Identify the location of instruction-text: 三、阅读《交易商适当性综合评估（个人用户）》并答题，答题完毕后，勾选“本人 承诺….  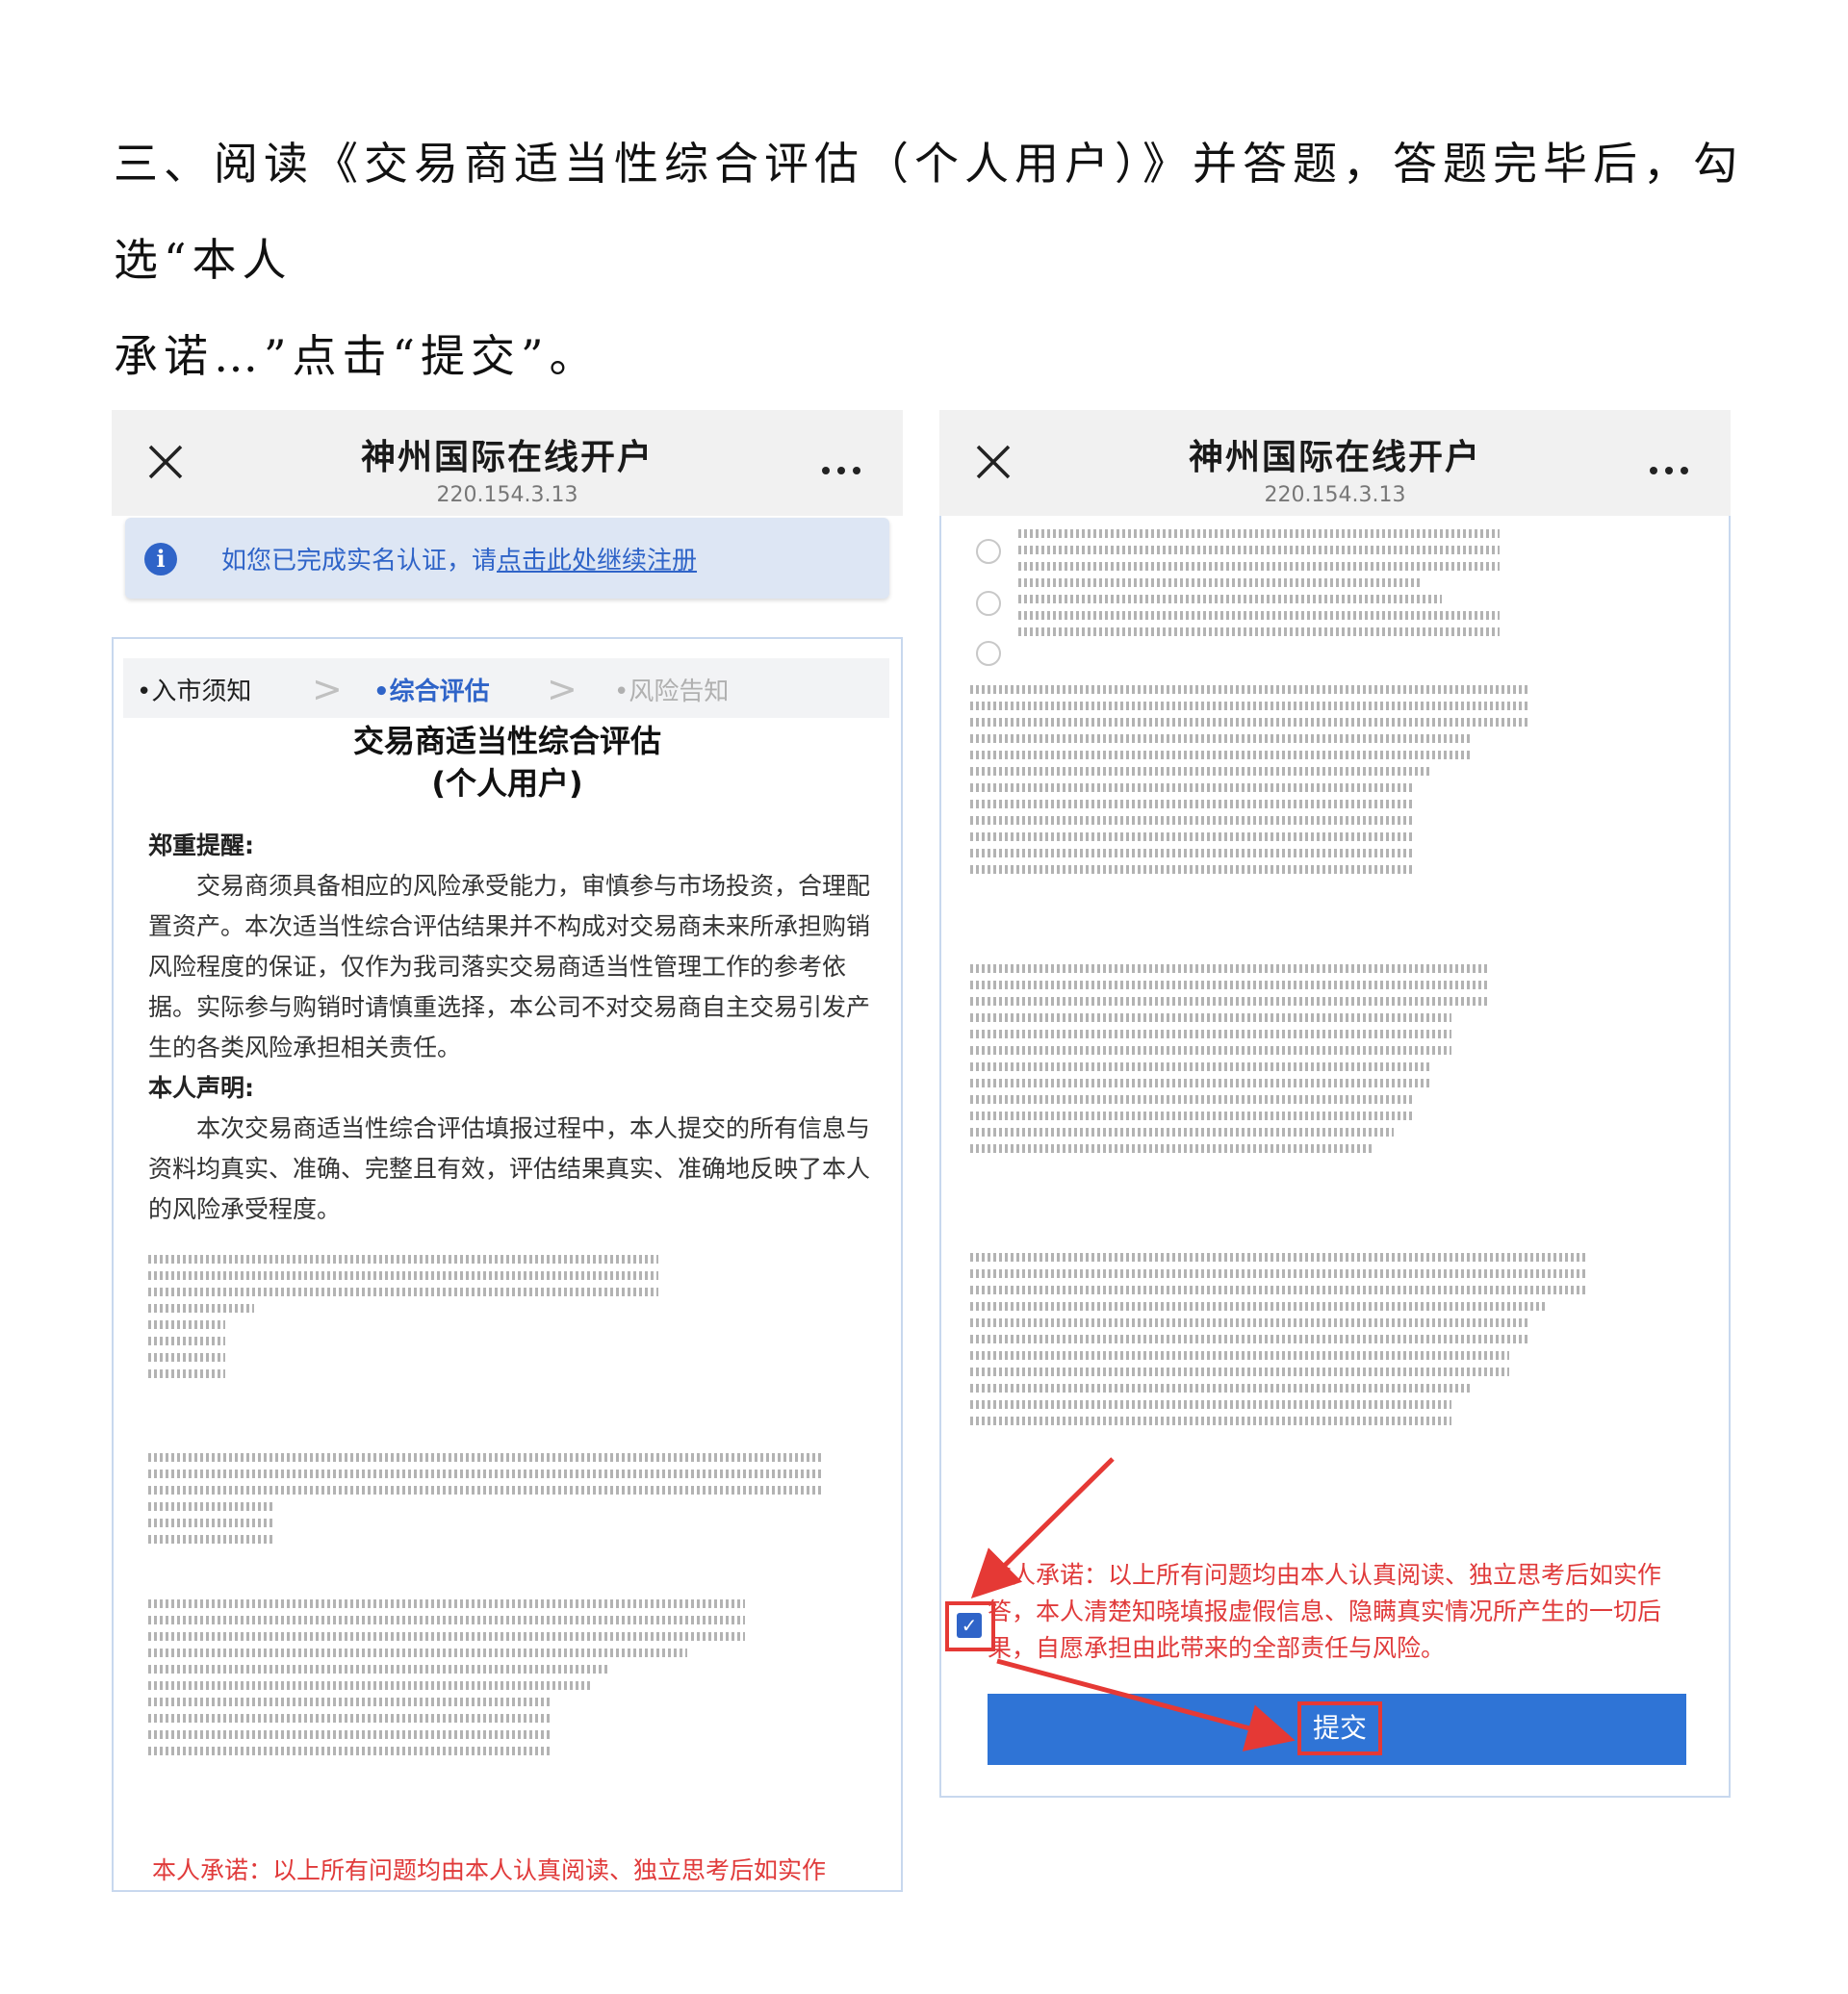
(932, 259).